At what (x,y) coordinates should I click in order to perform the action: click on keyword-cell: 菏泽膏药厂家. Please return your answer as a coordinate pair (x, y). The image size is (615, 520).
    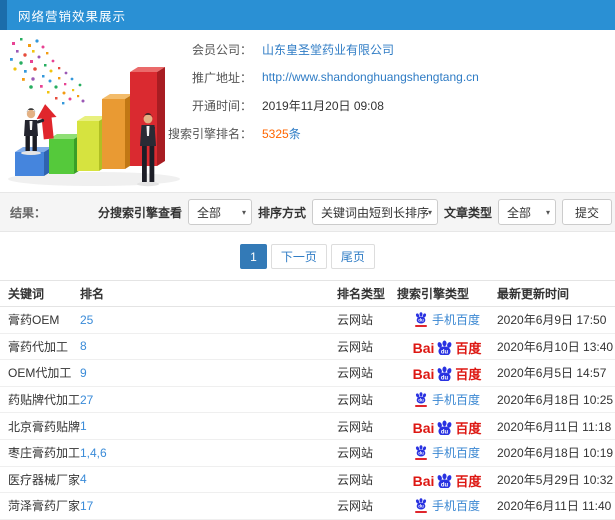
    Looking at the image, I should click on (44, 506).